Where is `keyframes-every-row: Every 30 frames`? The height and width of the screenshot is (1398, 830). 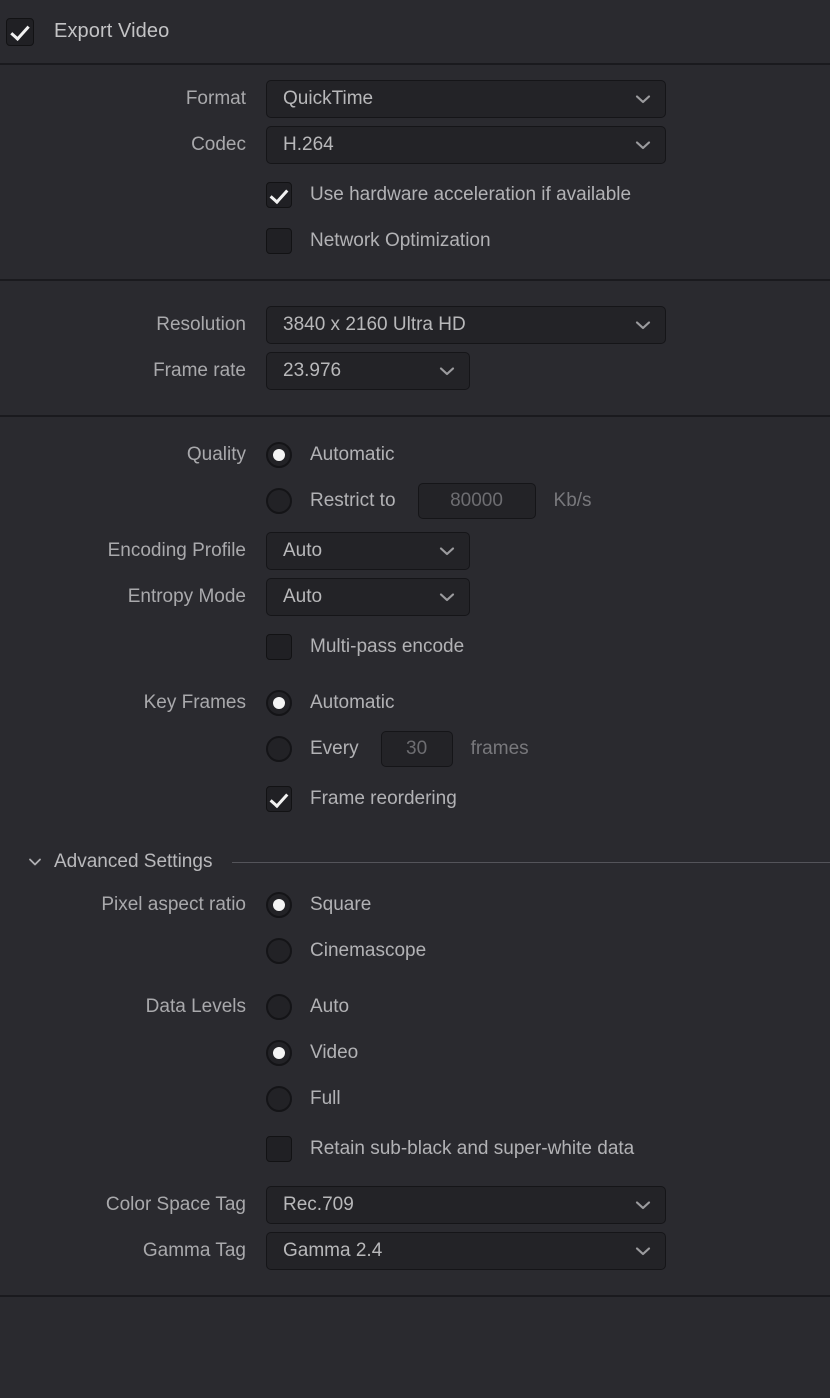
keyframes-every-row: Every 30 frames is located at coordinates (415, 749).